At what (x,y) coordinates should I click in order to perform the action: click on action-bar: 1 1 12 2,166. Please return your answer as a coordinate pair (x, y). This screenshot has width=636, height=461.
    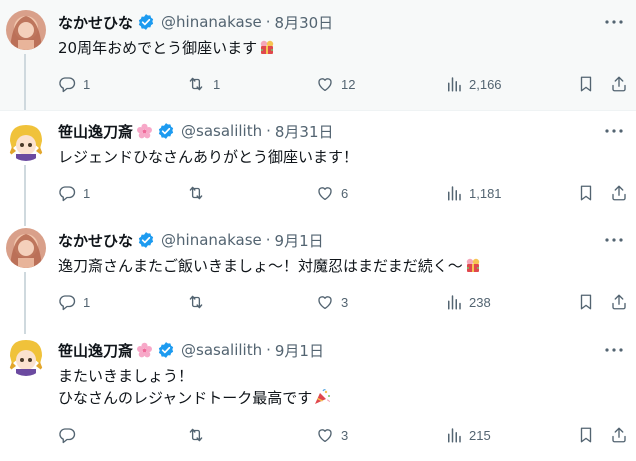
    Looking at the image, I should click on (343, 84).